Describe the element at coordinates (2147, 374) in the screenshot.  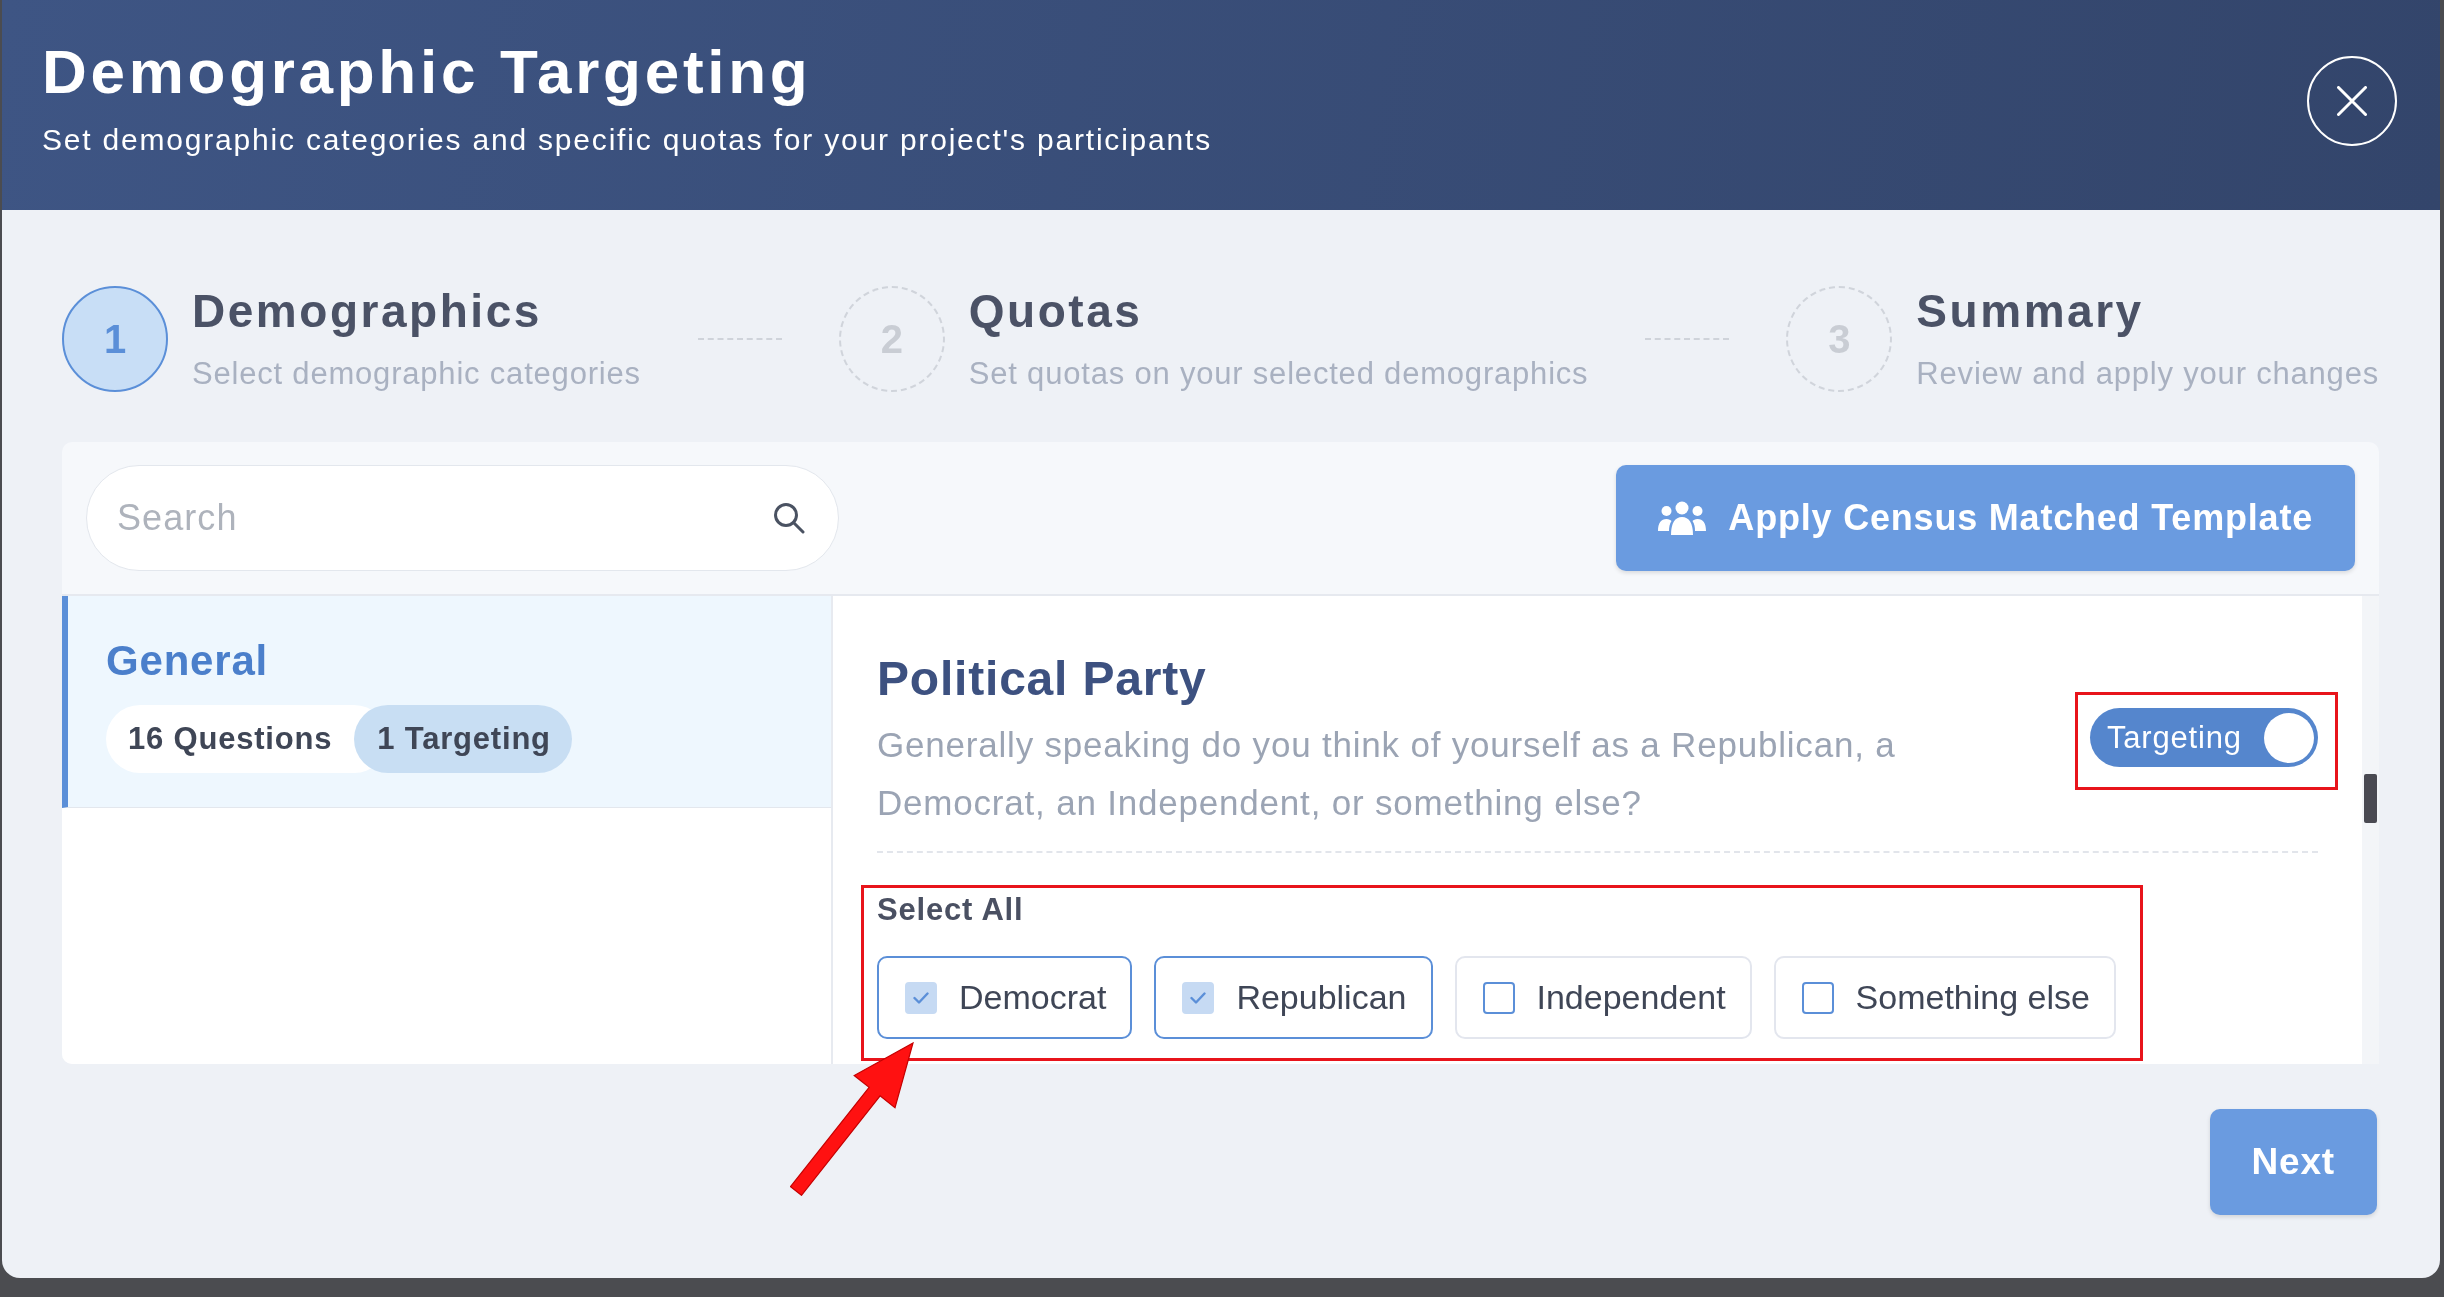
I see `step-description: Review and apply your changes` at that location.